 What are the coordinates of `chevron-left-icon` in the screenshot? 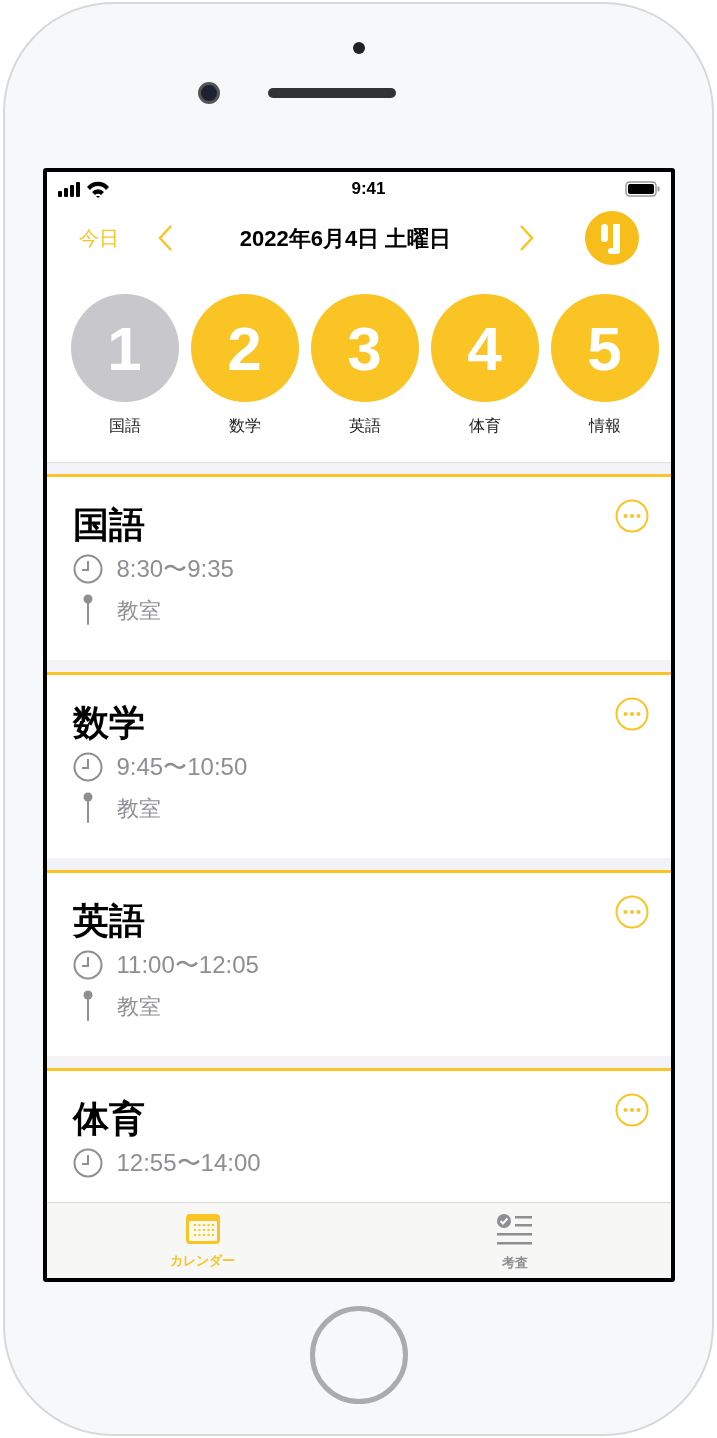 It's located at (164, 238).